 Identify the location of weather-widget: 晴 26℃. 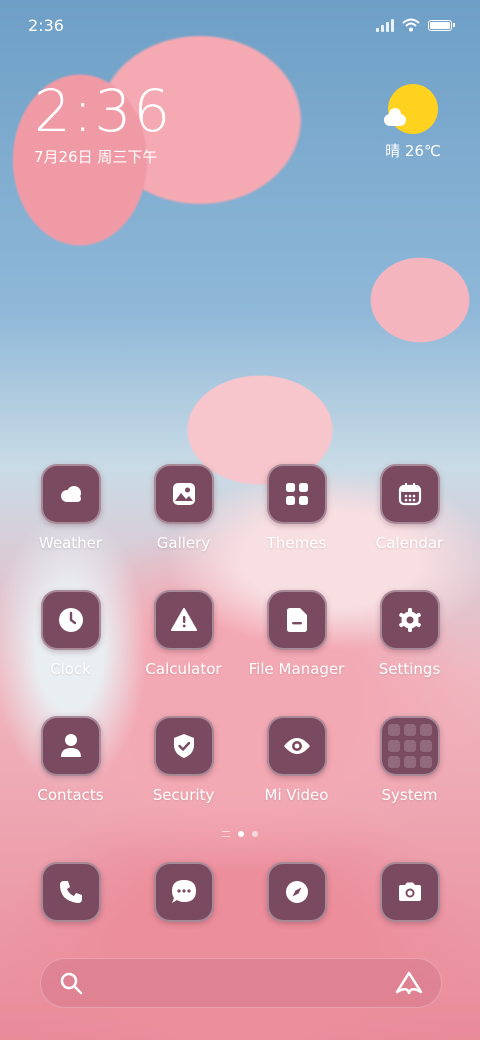
(413, 122).